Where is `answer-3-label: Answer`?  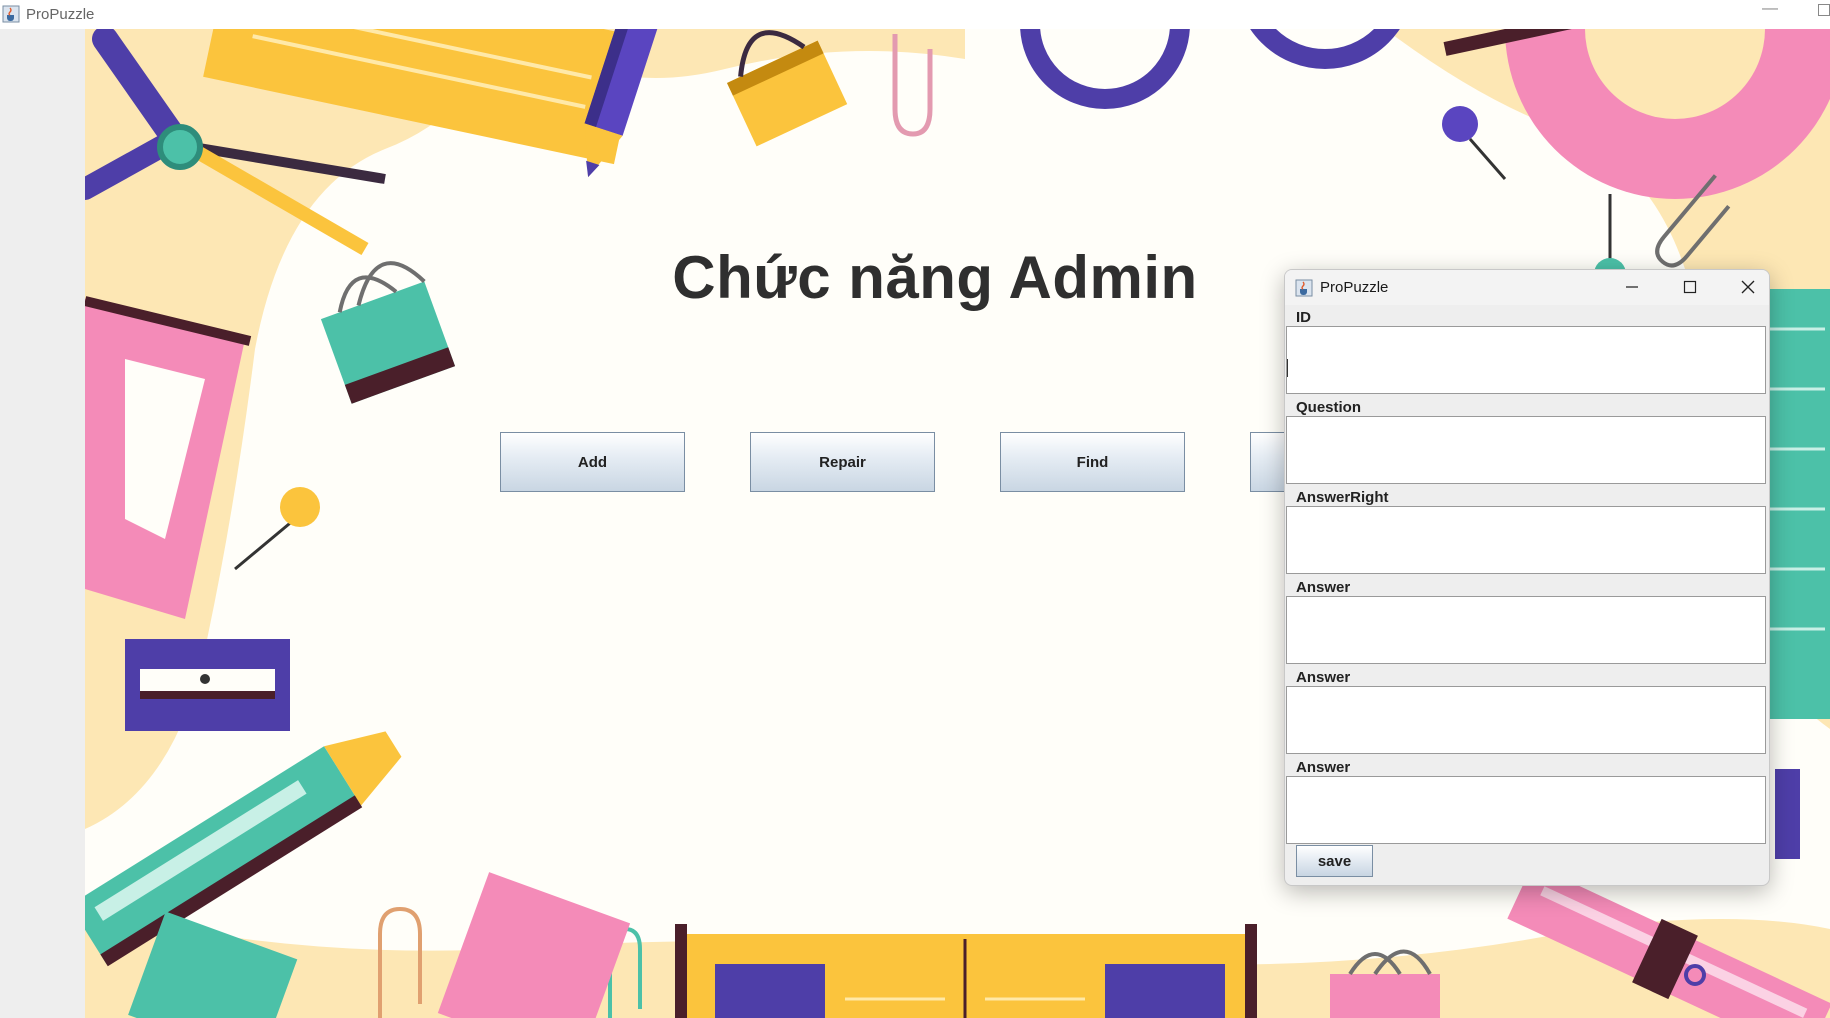 answer-3-label: Answer is located at coordinates (1323, 767).